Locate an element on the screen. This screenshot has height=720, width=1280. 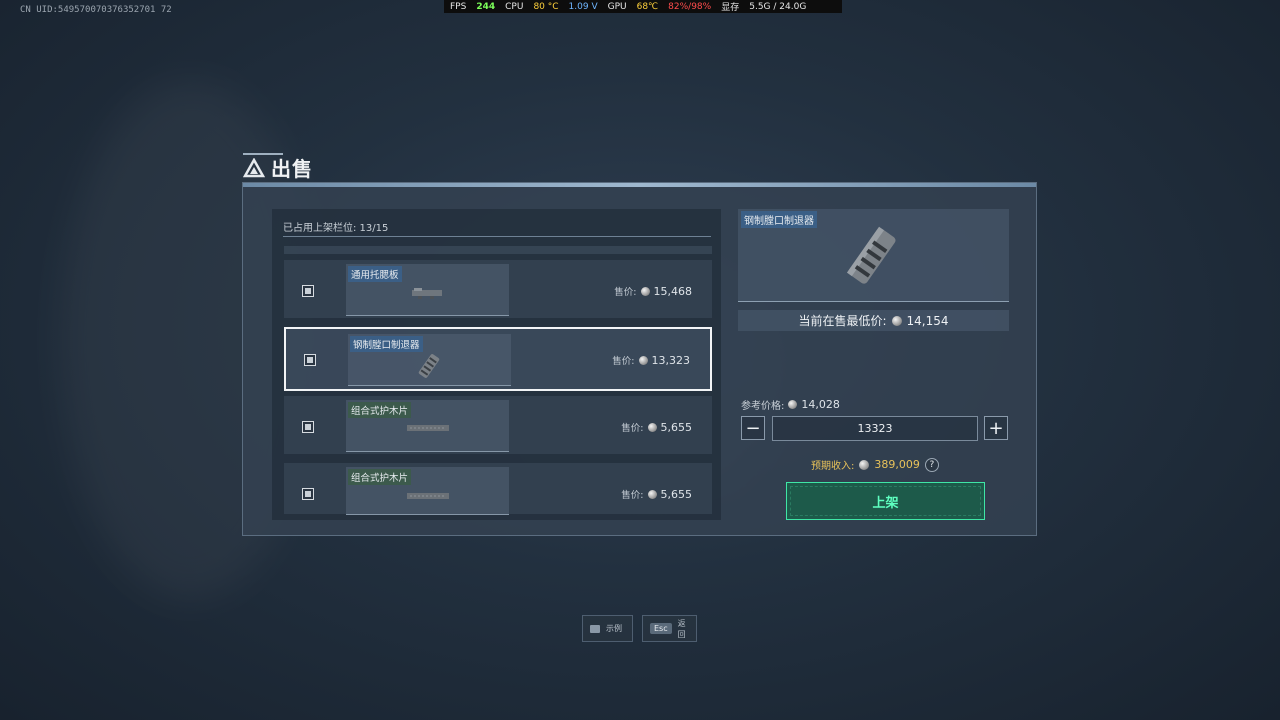
detail-item-name: 钢制膛口制退器 is located at coordinates (779, 219).